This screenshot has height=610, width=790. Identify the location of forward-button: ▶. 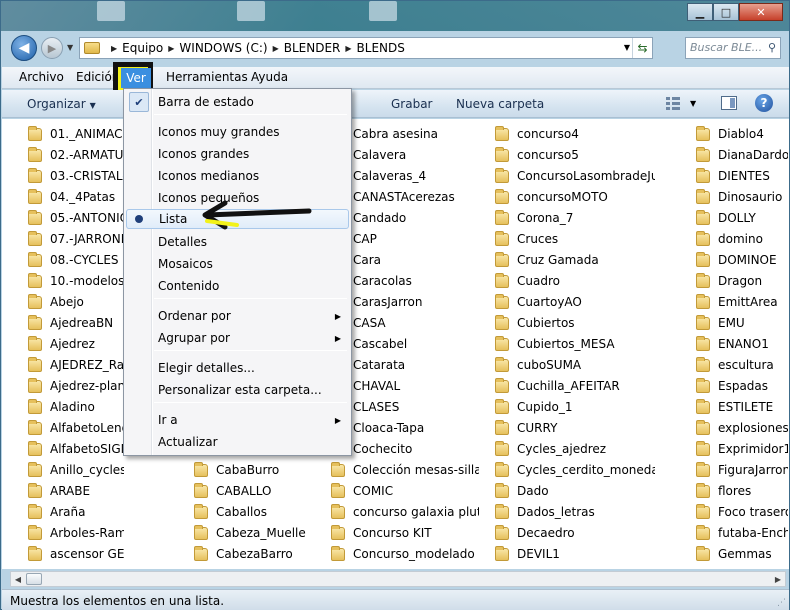
(52, 48).